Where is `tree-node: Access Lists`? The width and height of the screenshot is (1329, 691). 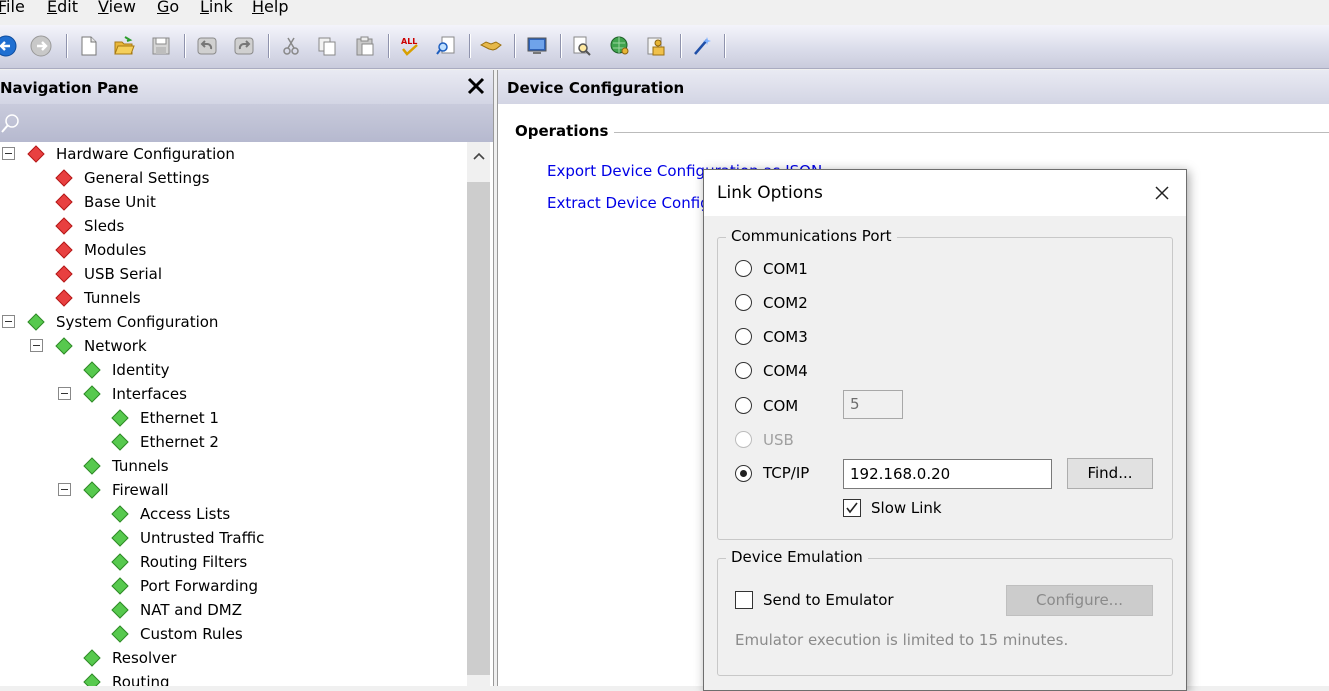
tree-node: Access Lists is located at coordinates (233, 514).